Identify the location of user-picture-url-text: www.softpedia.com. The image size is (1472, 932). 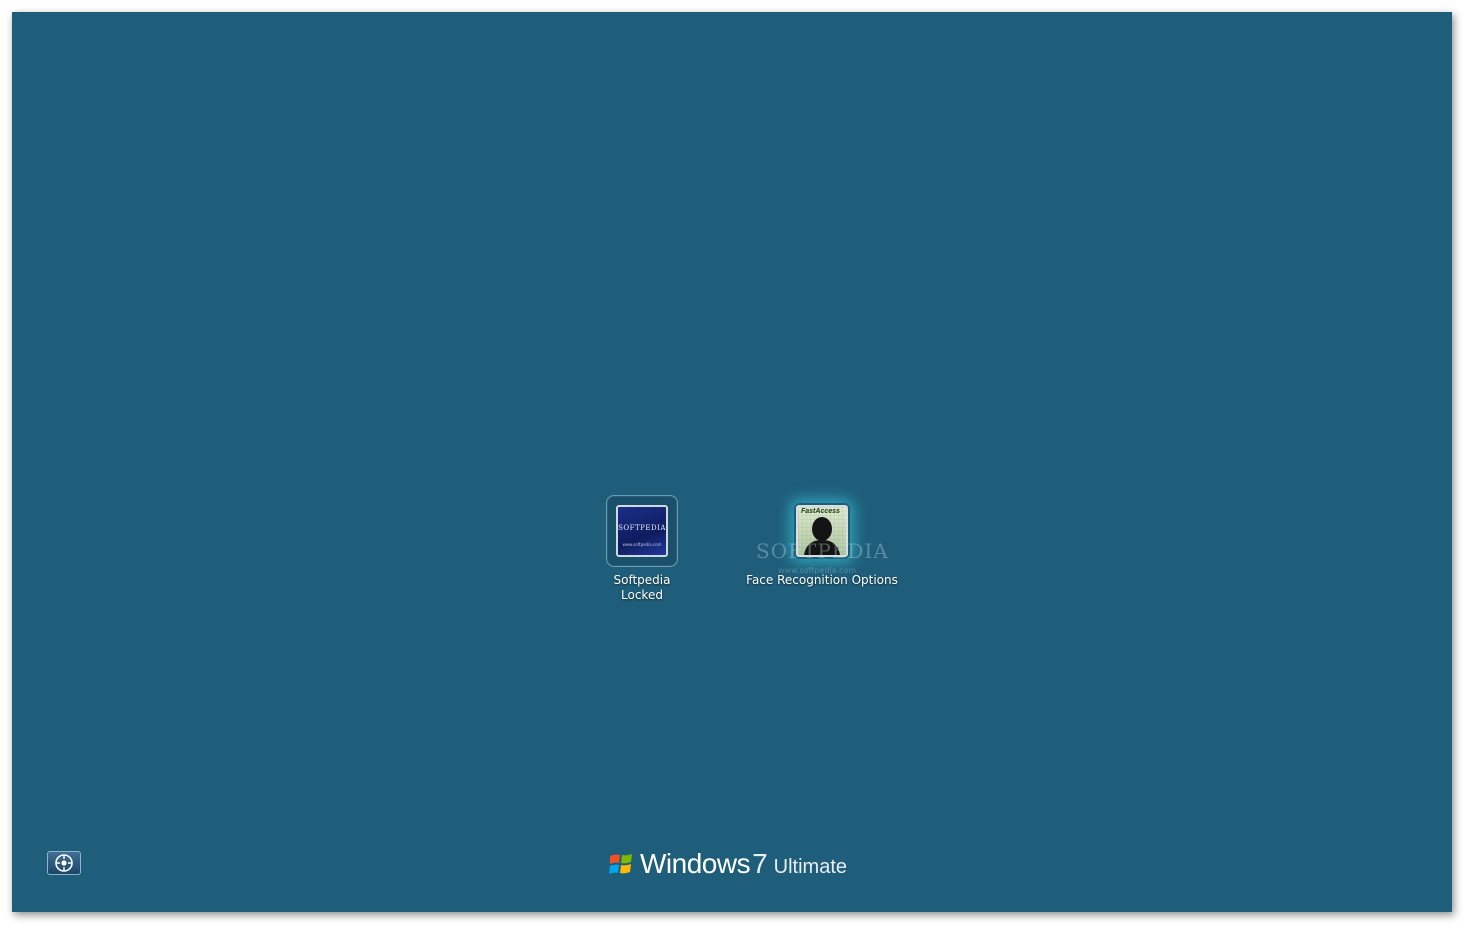
(642, 544).